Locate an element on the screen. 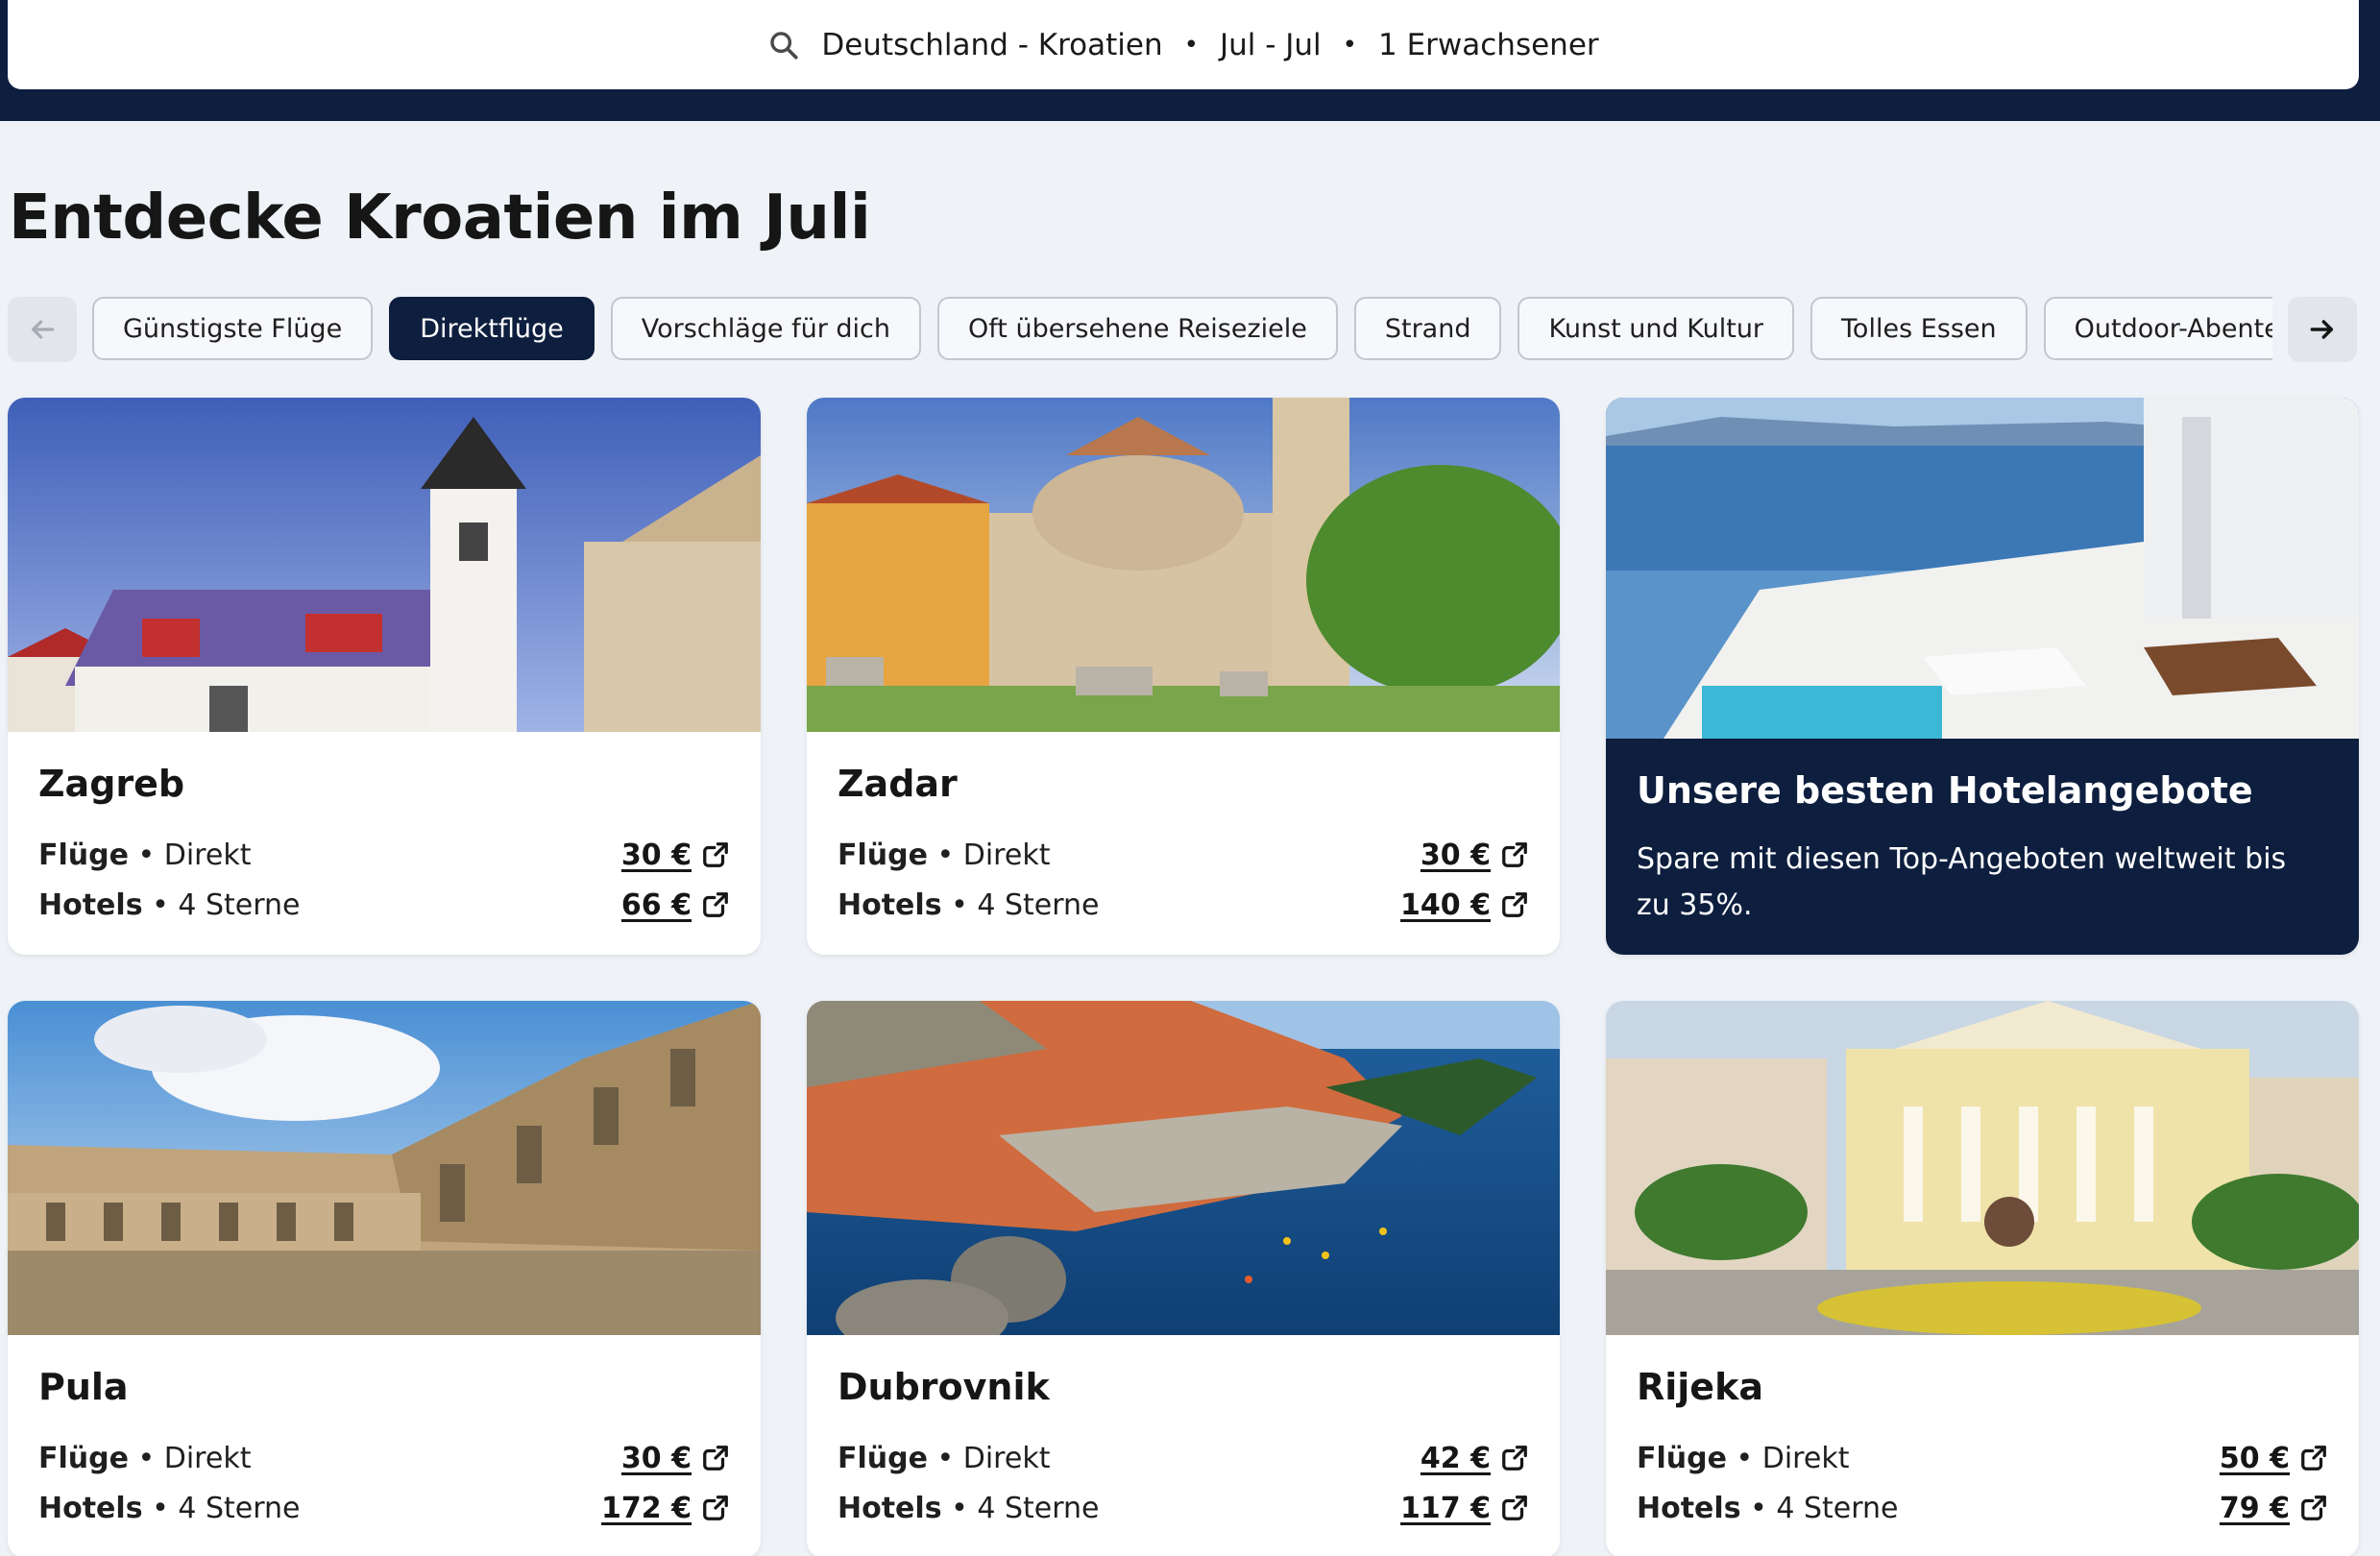 This screenshot has height=1556, width=2380. promo-title: Unsere besten Hotelangebote is located at coordinates (1945, 790).